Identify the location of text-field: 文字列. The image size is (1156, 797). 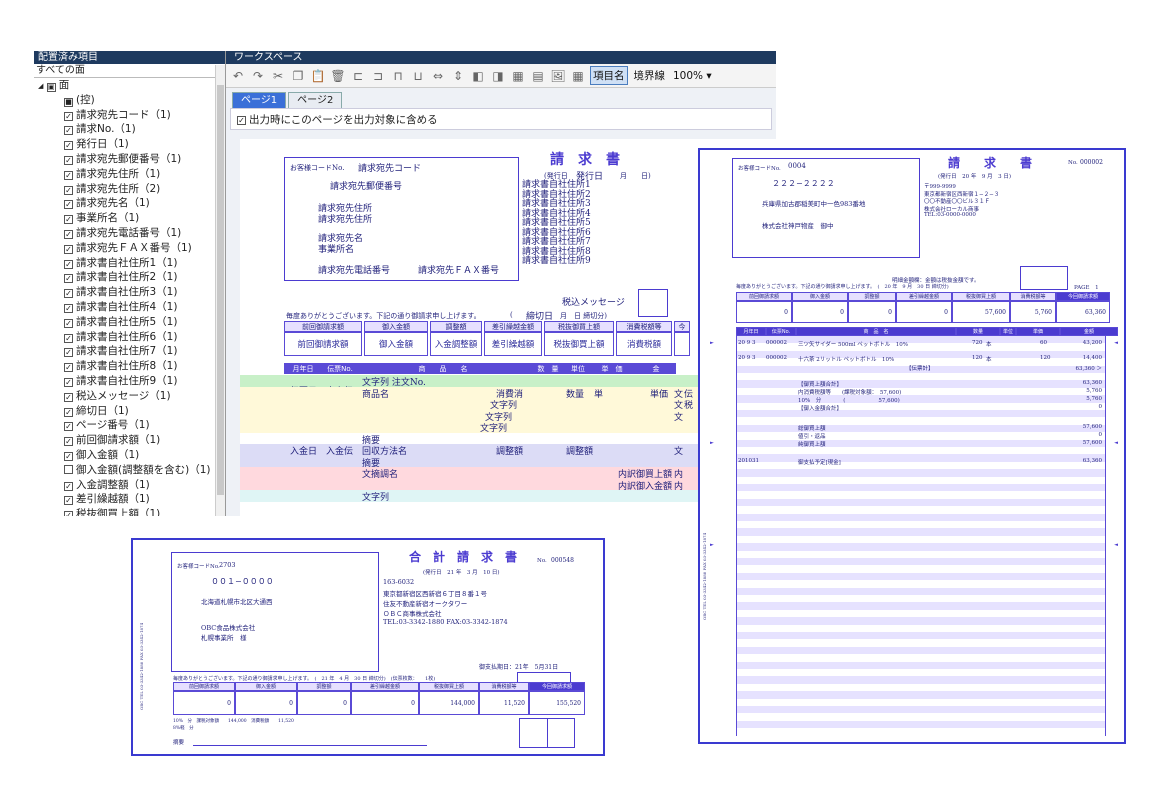
(375, 496).